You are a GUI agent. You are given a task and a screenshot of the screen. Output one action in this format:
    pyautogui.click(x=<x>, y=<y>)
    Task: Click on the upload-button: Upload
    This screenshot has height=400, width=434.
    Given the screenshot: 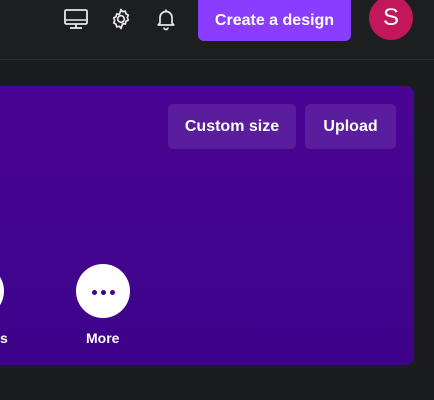 What is the action you would take?
    pyautogui.click(x=350, y=126)
    